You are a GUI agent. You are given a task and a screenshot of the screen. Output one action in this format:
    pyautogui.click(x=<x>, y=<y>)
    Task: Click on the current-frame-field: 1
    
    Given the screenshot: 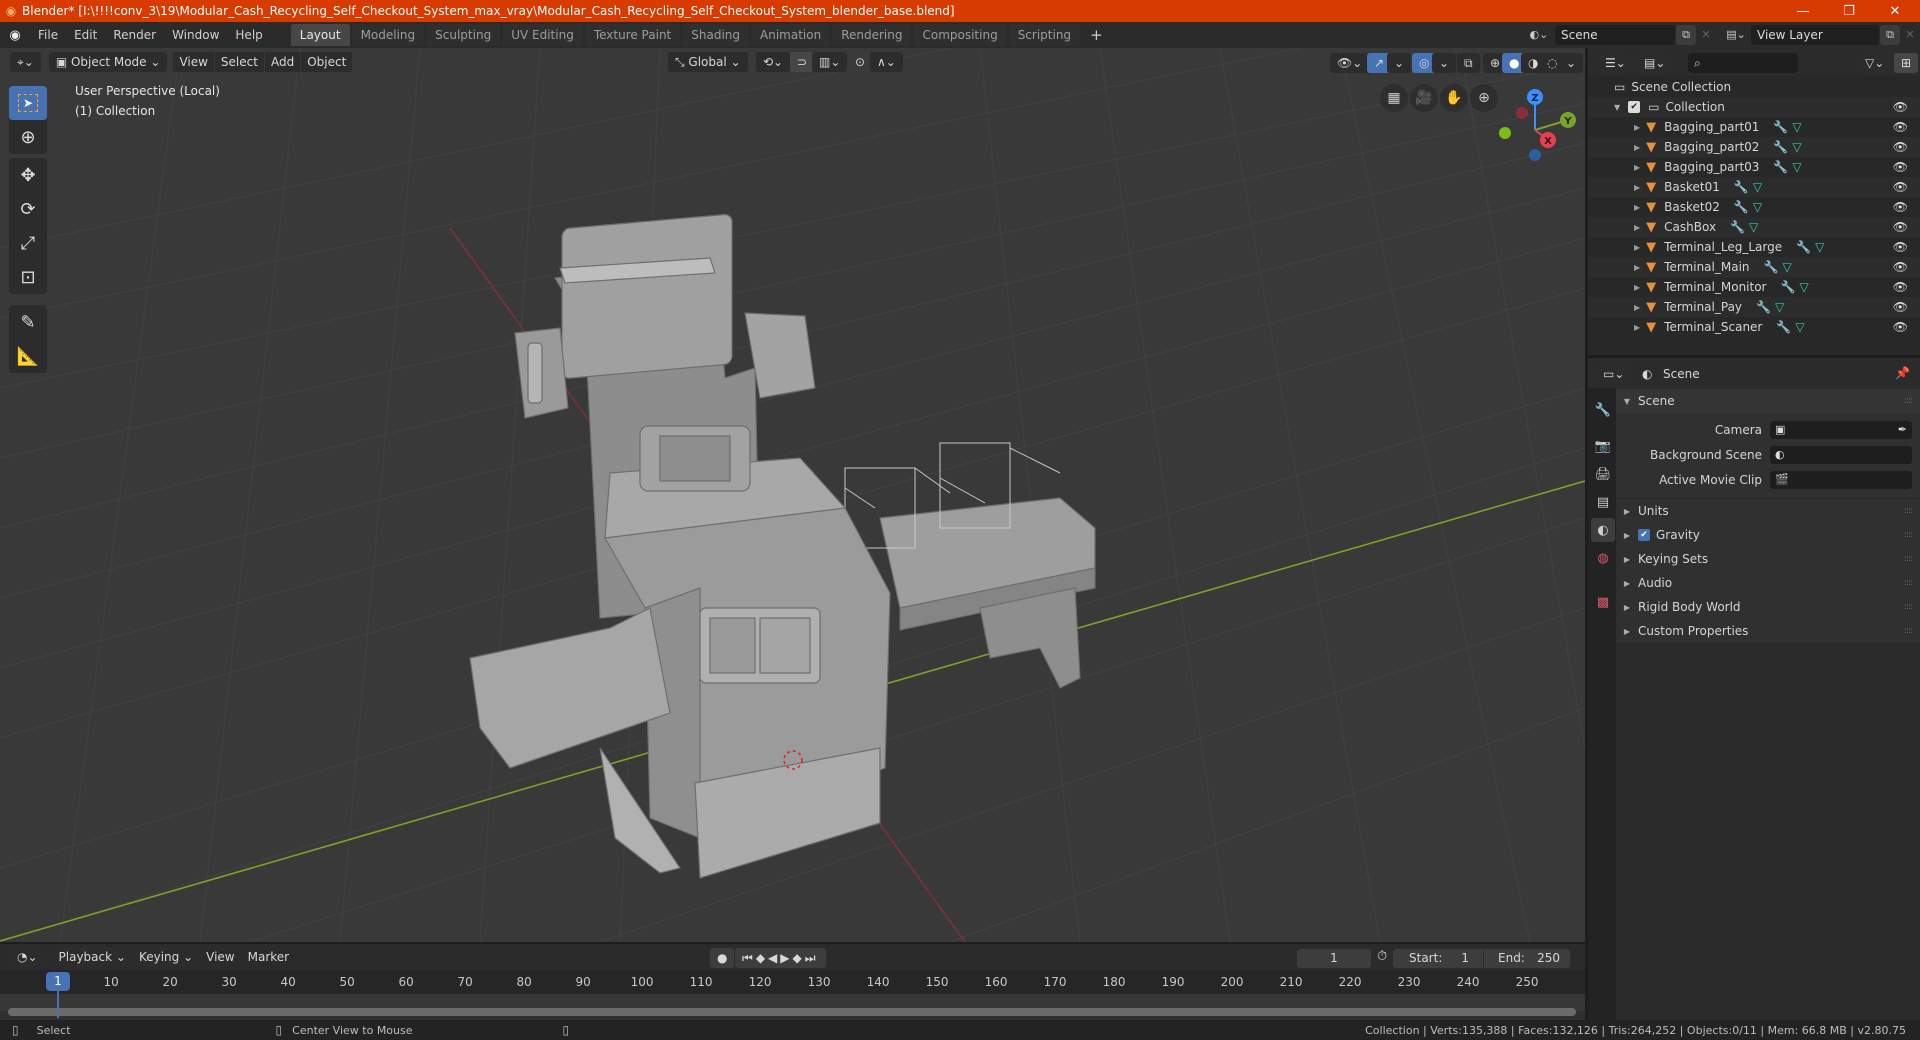 What is the action you would take?
    pyautogui.click(x=1334, y=958)
    